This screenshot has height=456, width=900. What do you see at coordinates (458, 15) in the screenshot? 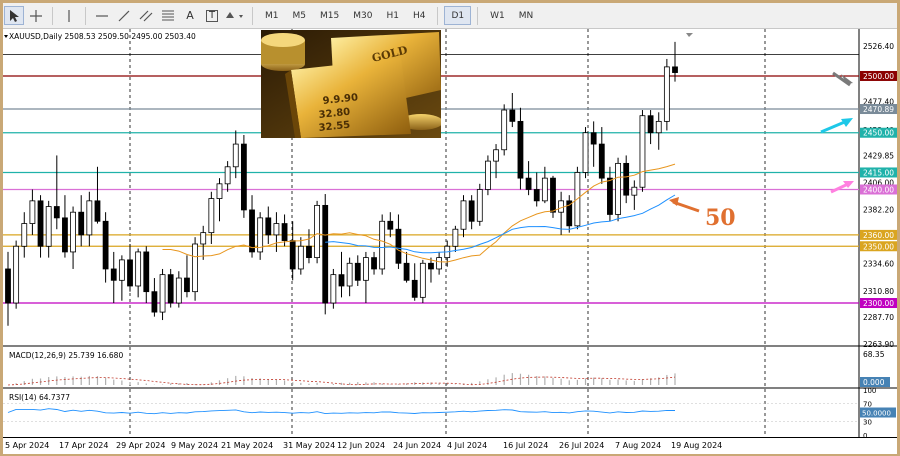
I see `timeframe-d1-button: D1` at bounding box center [458, 15].